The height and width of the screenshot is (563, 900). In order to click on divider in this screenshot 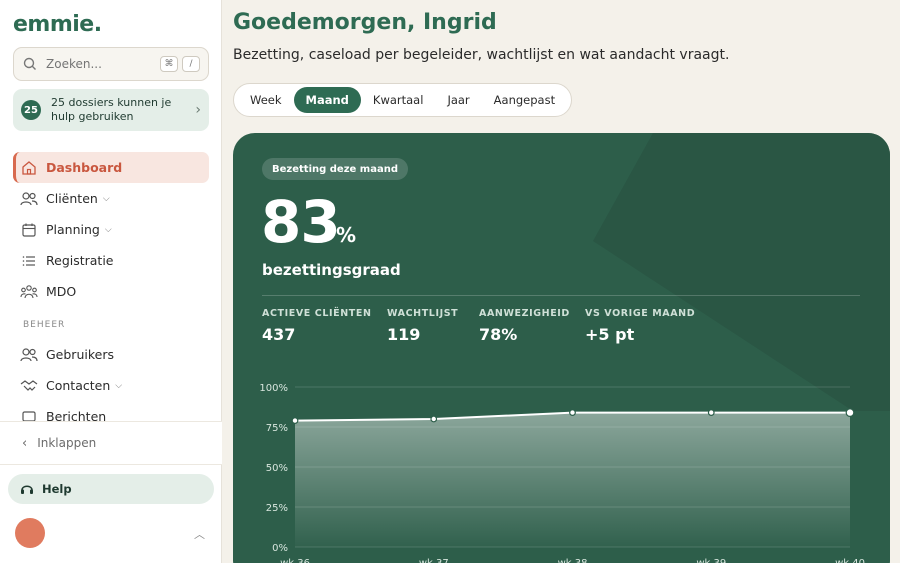, I will do `click(561, 295)`.